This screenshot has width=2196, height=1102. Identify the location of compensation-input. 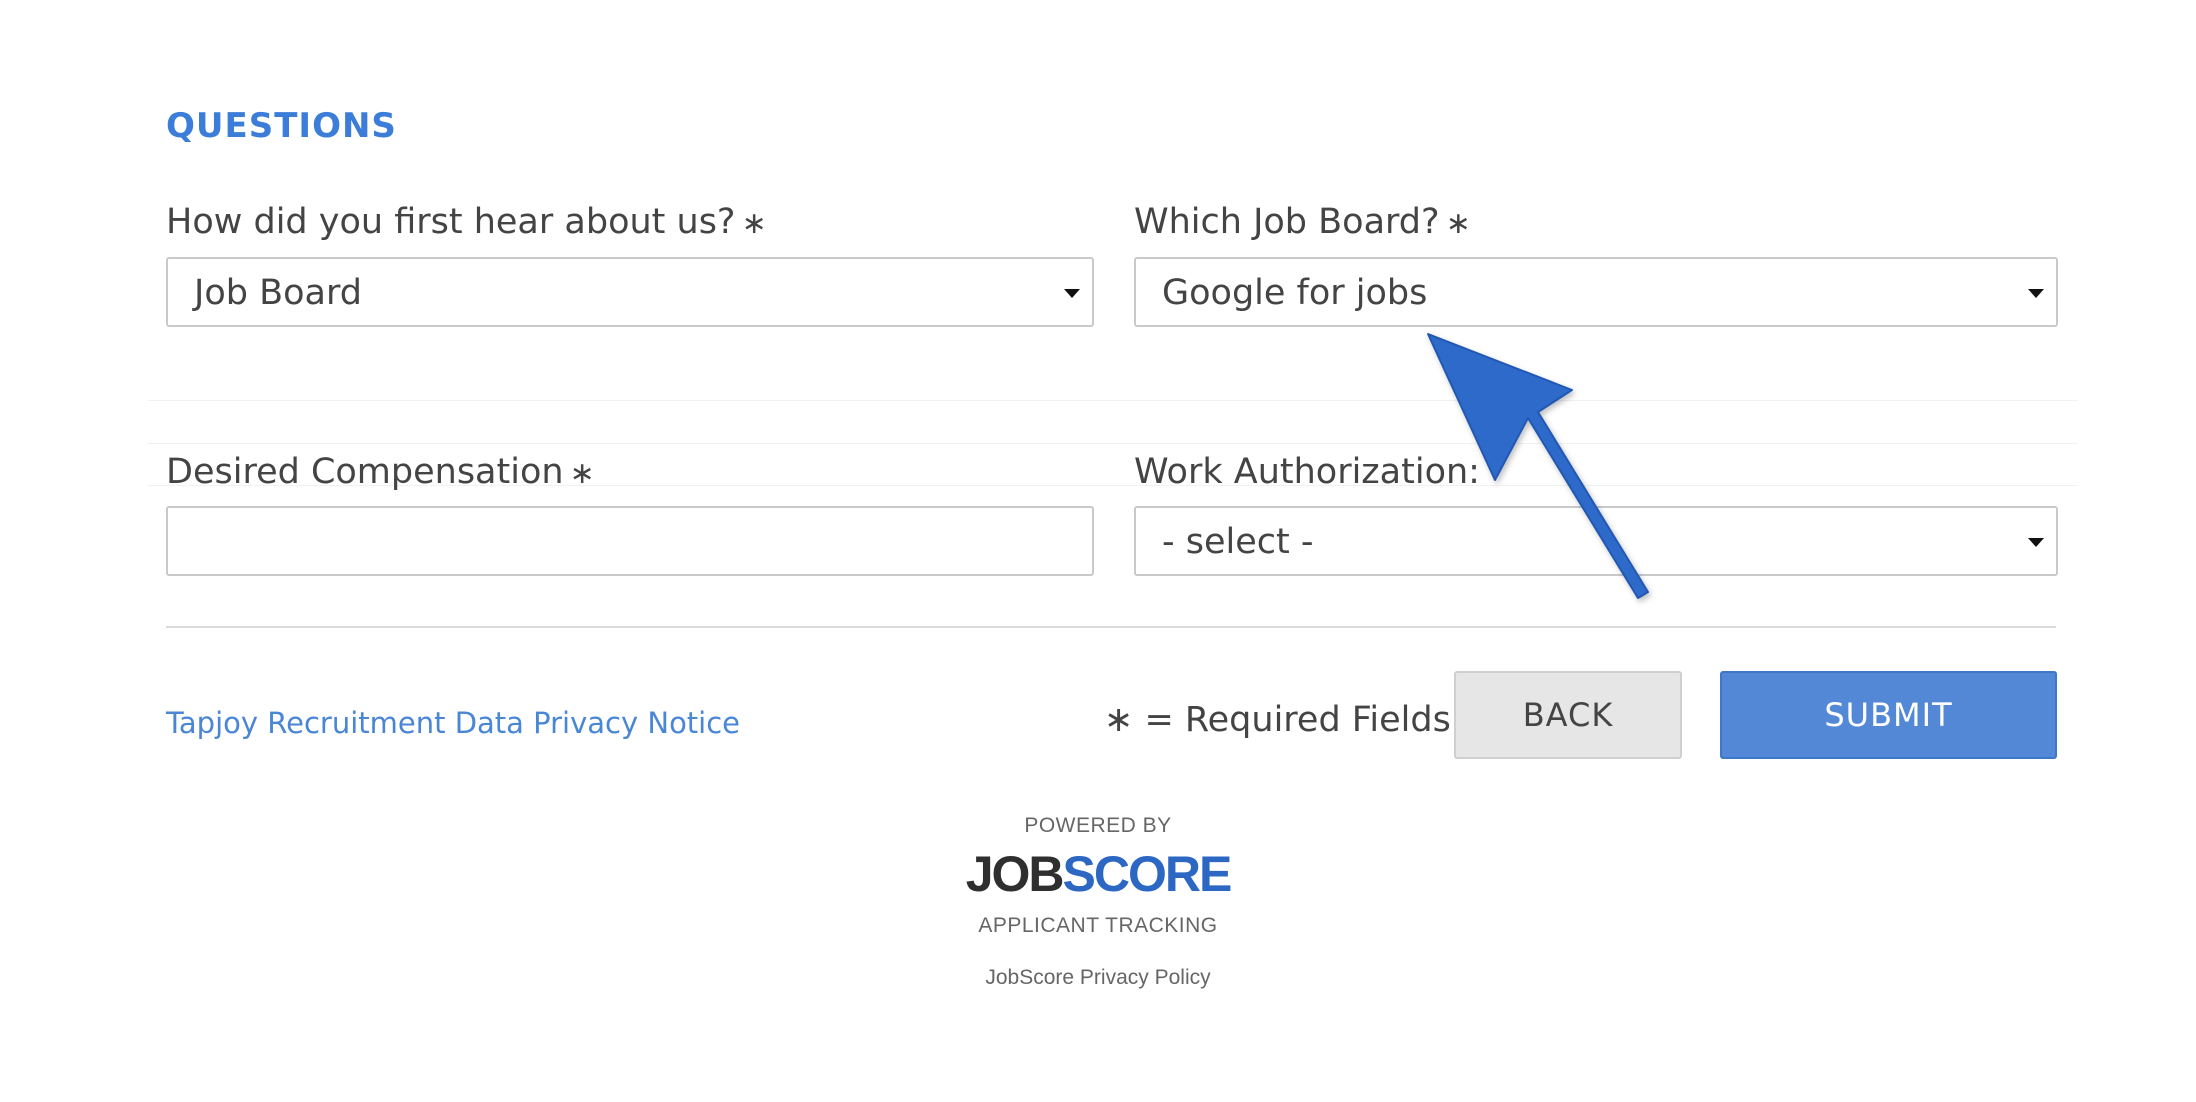
(630, 541).